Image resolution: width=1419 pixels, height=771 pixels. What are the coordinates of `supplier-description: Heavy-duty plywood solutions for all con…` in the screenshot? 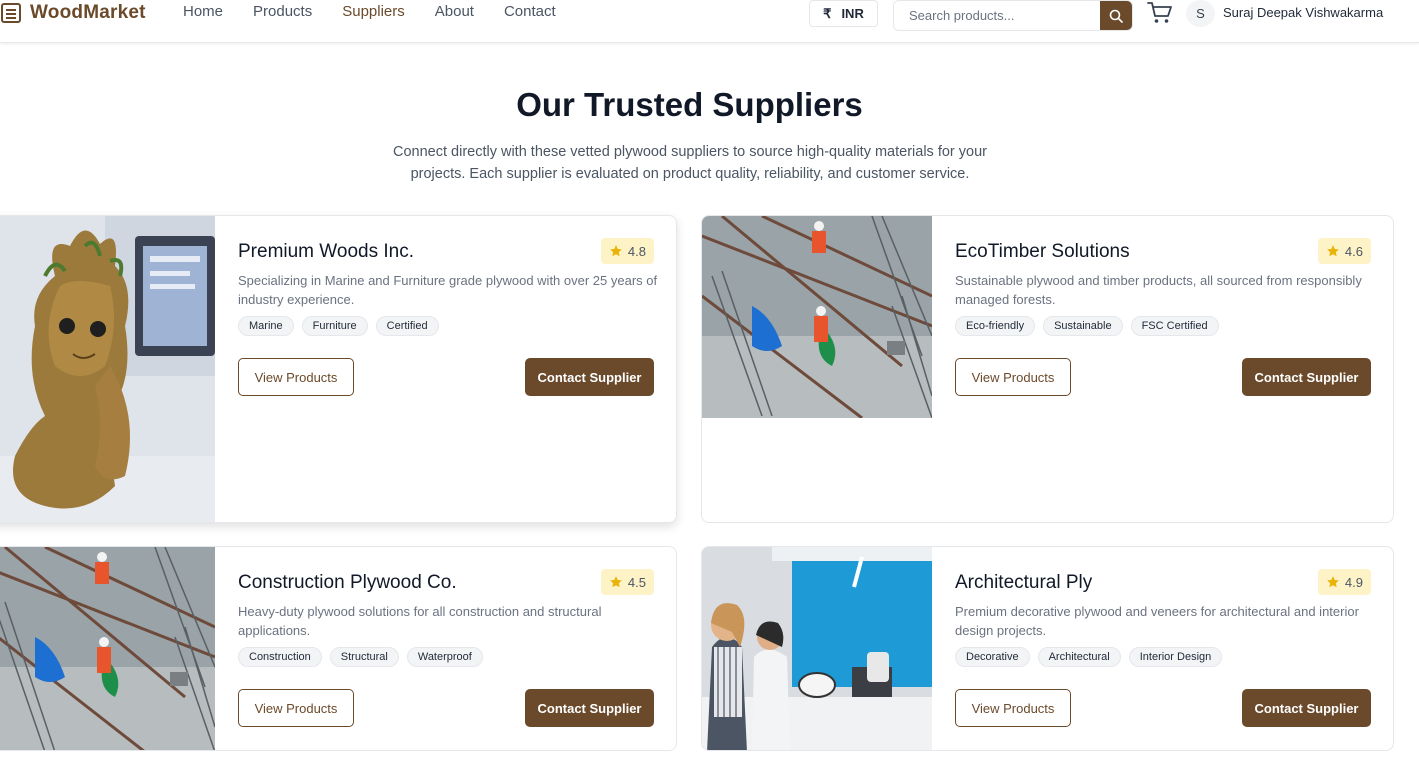 It's located at (420, 621).